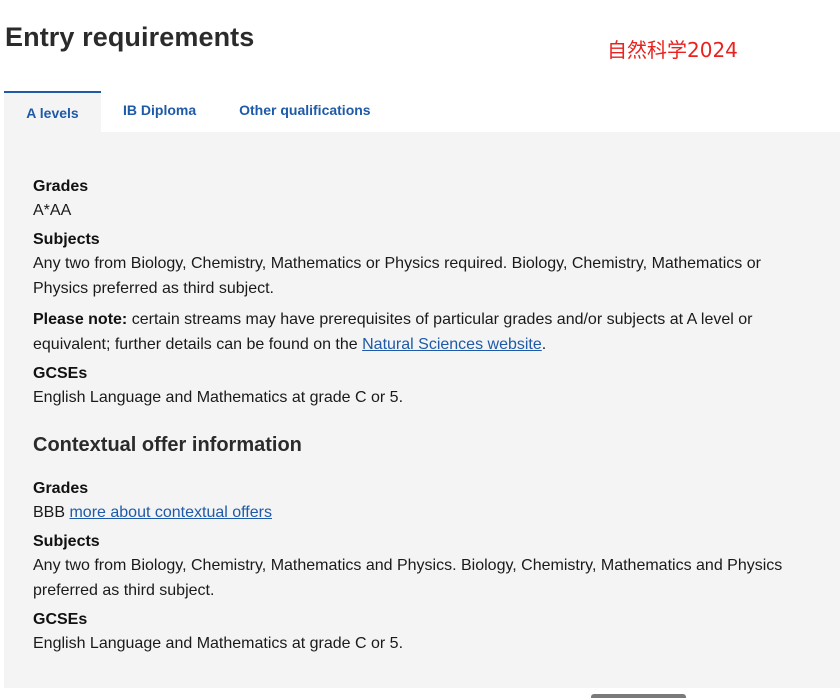  What do you see at coordinates (638, 696) in the screenshot?
I see `partial-button-edge` at bounding box center [638, 696].